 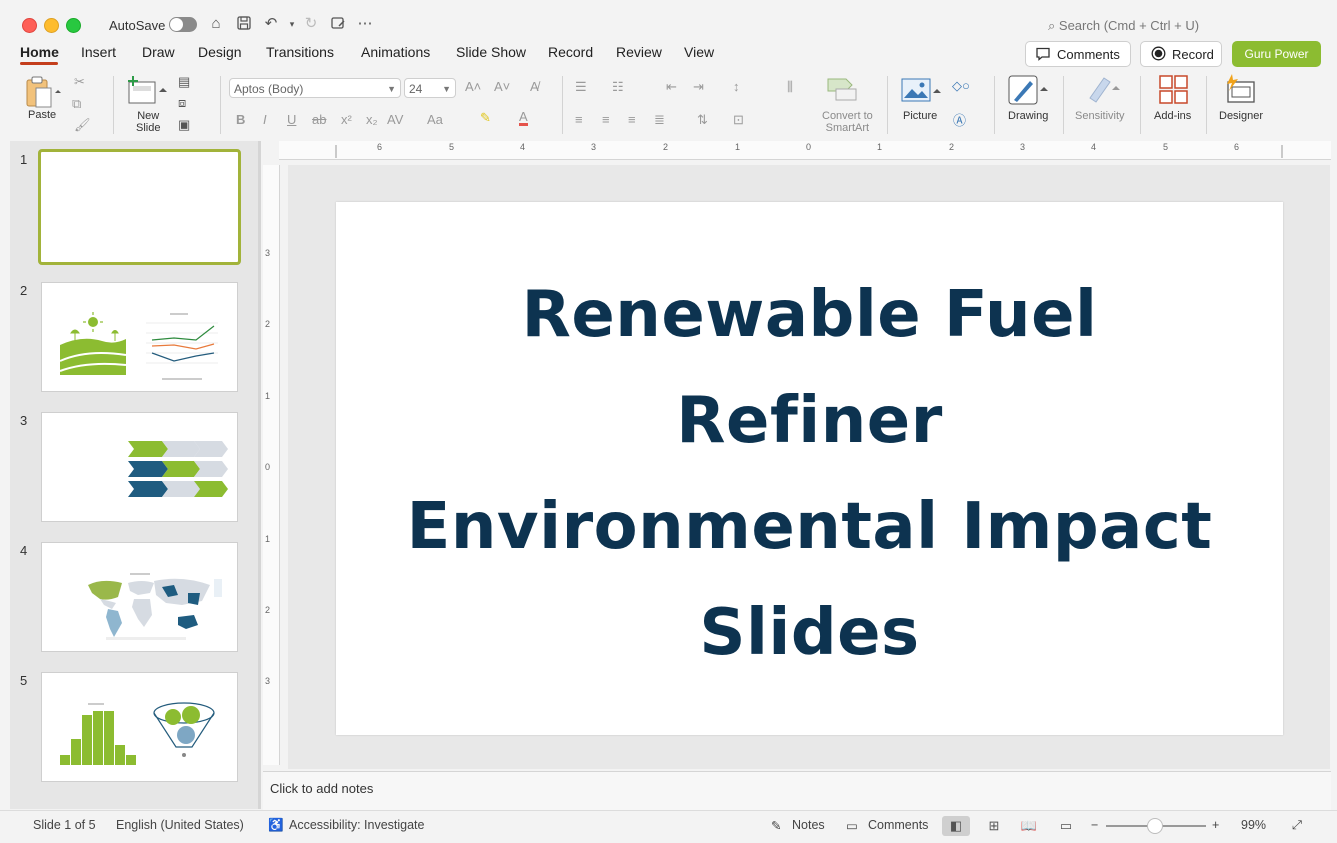 I want to click on numbering-icon: ☷, so click(x=618, y=87).